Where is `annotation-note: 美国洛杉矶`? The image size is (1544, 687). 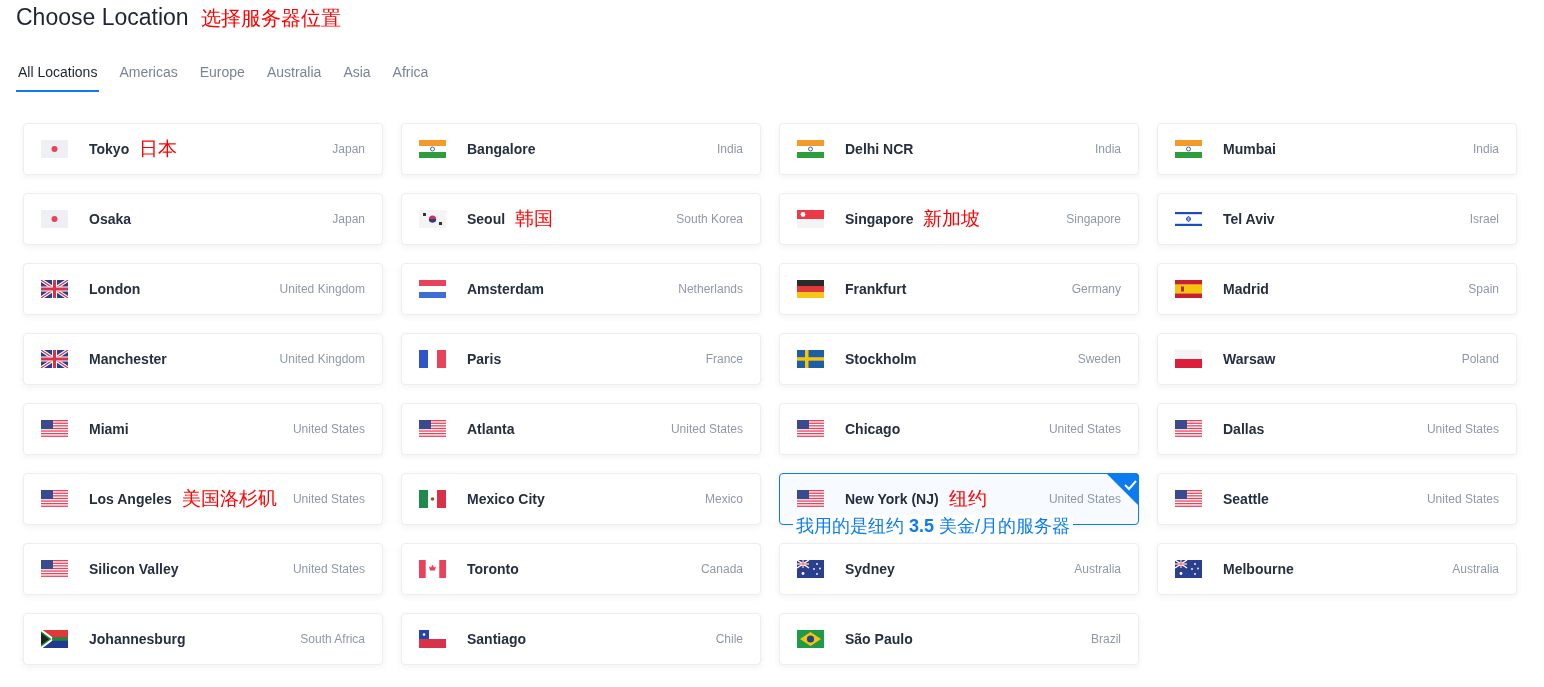
annotation-note: 美国洛杉矶 is located at coordinates (229, 499).